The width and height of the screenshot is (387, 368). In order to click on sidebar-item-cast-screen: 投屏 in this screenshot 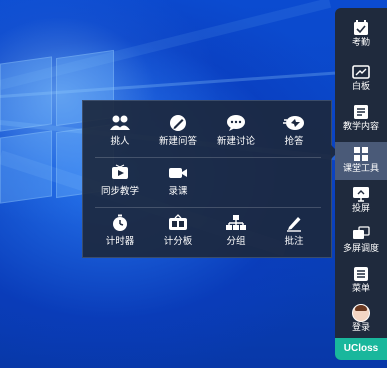, I will do `click(361, 201)`.